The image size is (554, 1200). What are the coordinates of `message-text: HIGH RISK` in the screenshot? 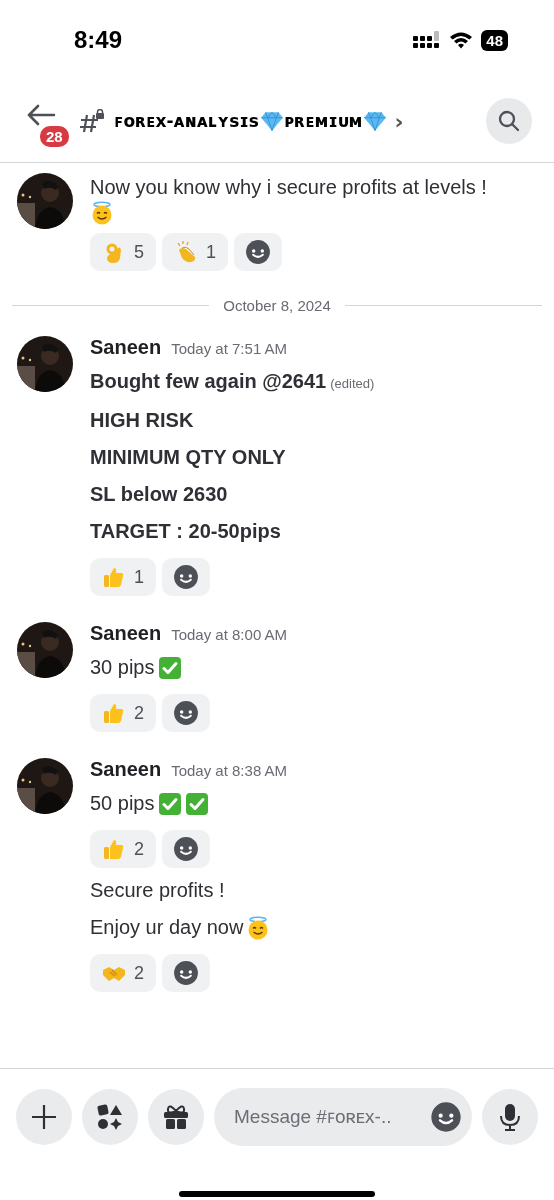 It's located at (142, 420).